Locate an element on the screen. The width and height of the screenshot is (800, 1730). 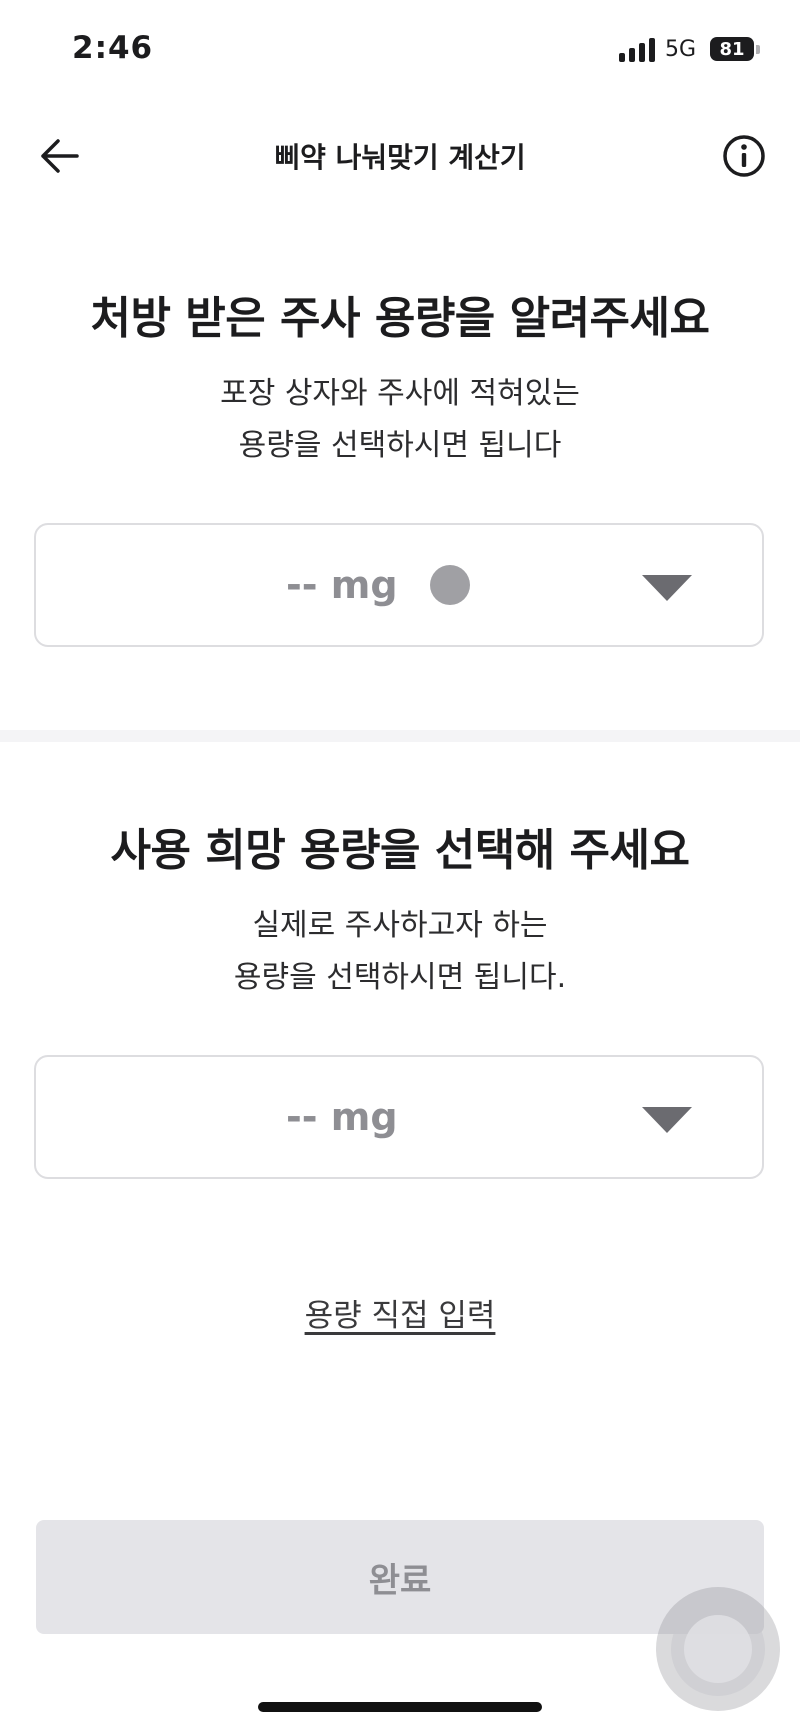
done-button: 완료 is located at coordinates (400, 1577).